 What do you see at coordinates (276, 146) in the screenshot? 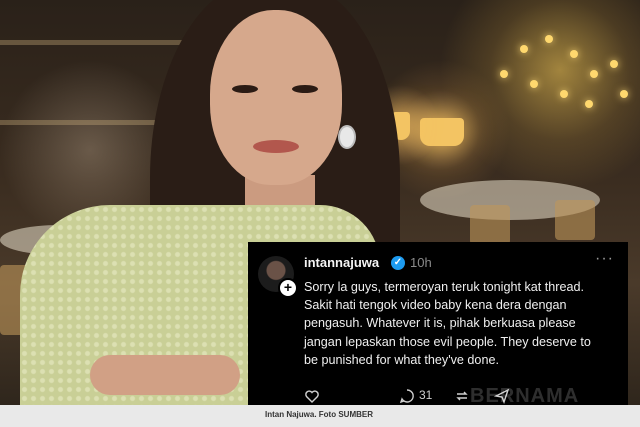
I see `lips` at bounding box center [276, 146].